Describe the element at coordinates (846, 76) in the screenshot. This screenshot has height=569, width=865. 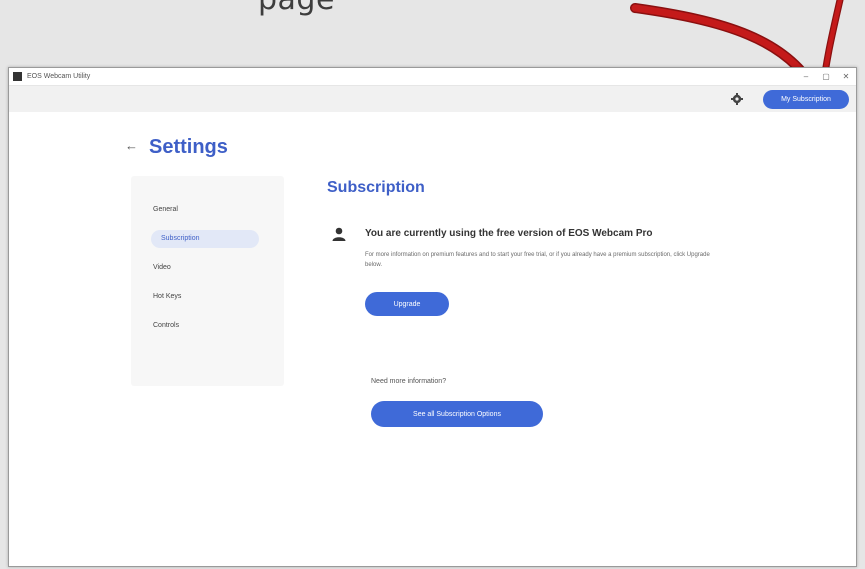
I see `close-button: ✕` at that location.